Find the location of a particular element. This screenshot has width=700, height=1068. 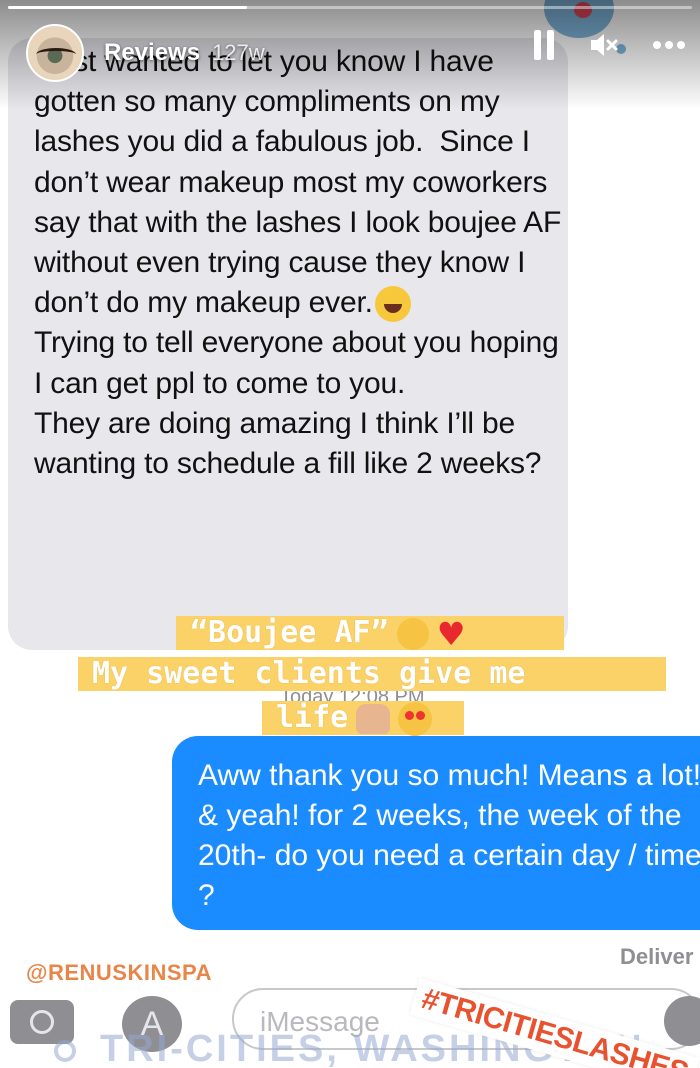

sticker-sweet-clients: My sweet clients give me is located at coordinates (372, 674).